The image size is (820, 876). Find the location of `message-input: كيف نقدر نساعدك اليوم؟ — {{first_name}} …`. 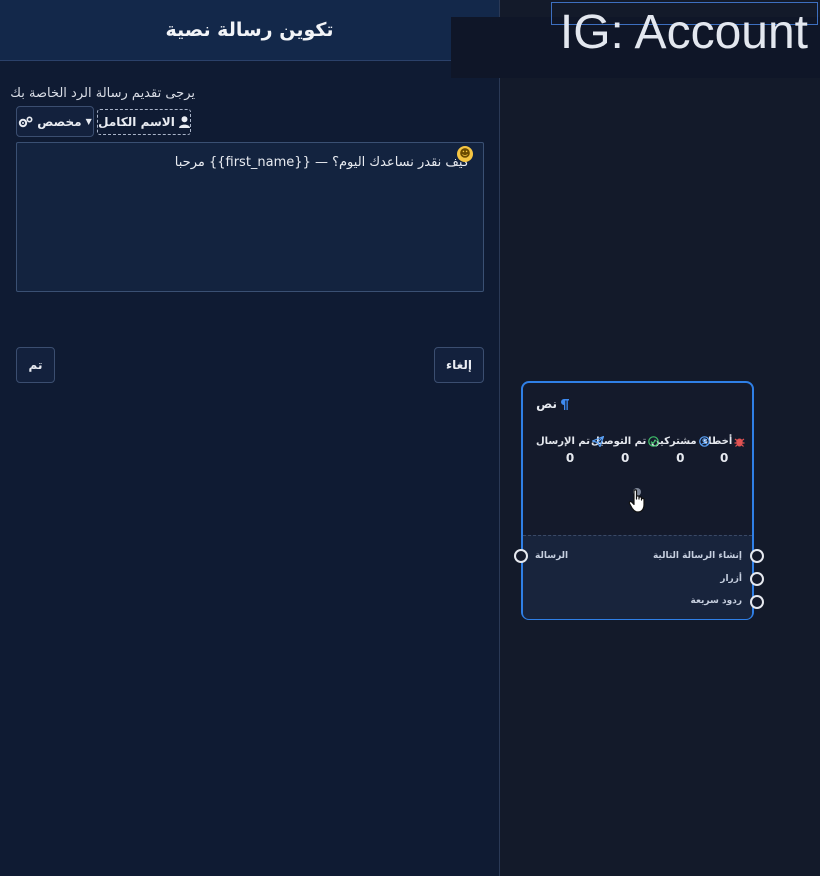

message-input: كيف نقدر نساعدك اليوم؟ — {{first_name}} … is located at coordinates (250, 217).